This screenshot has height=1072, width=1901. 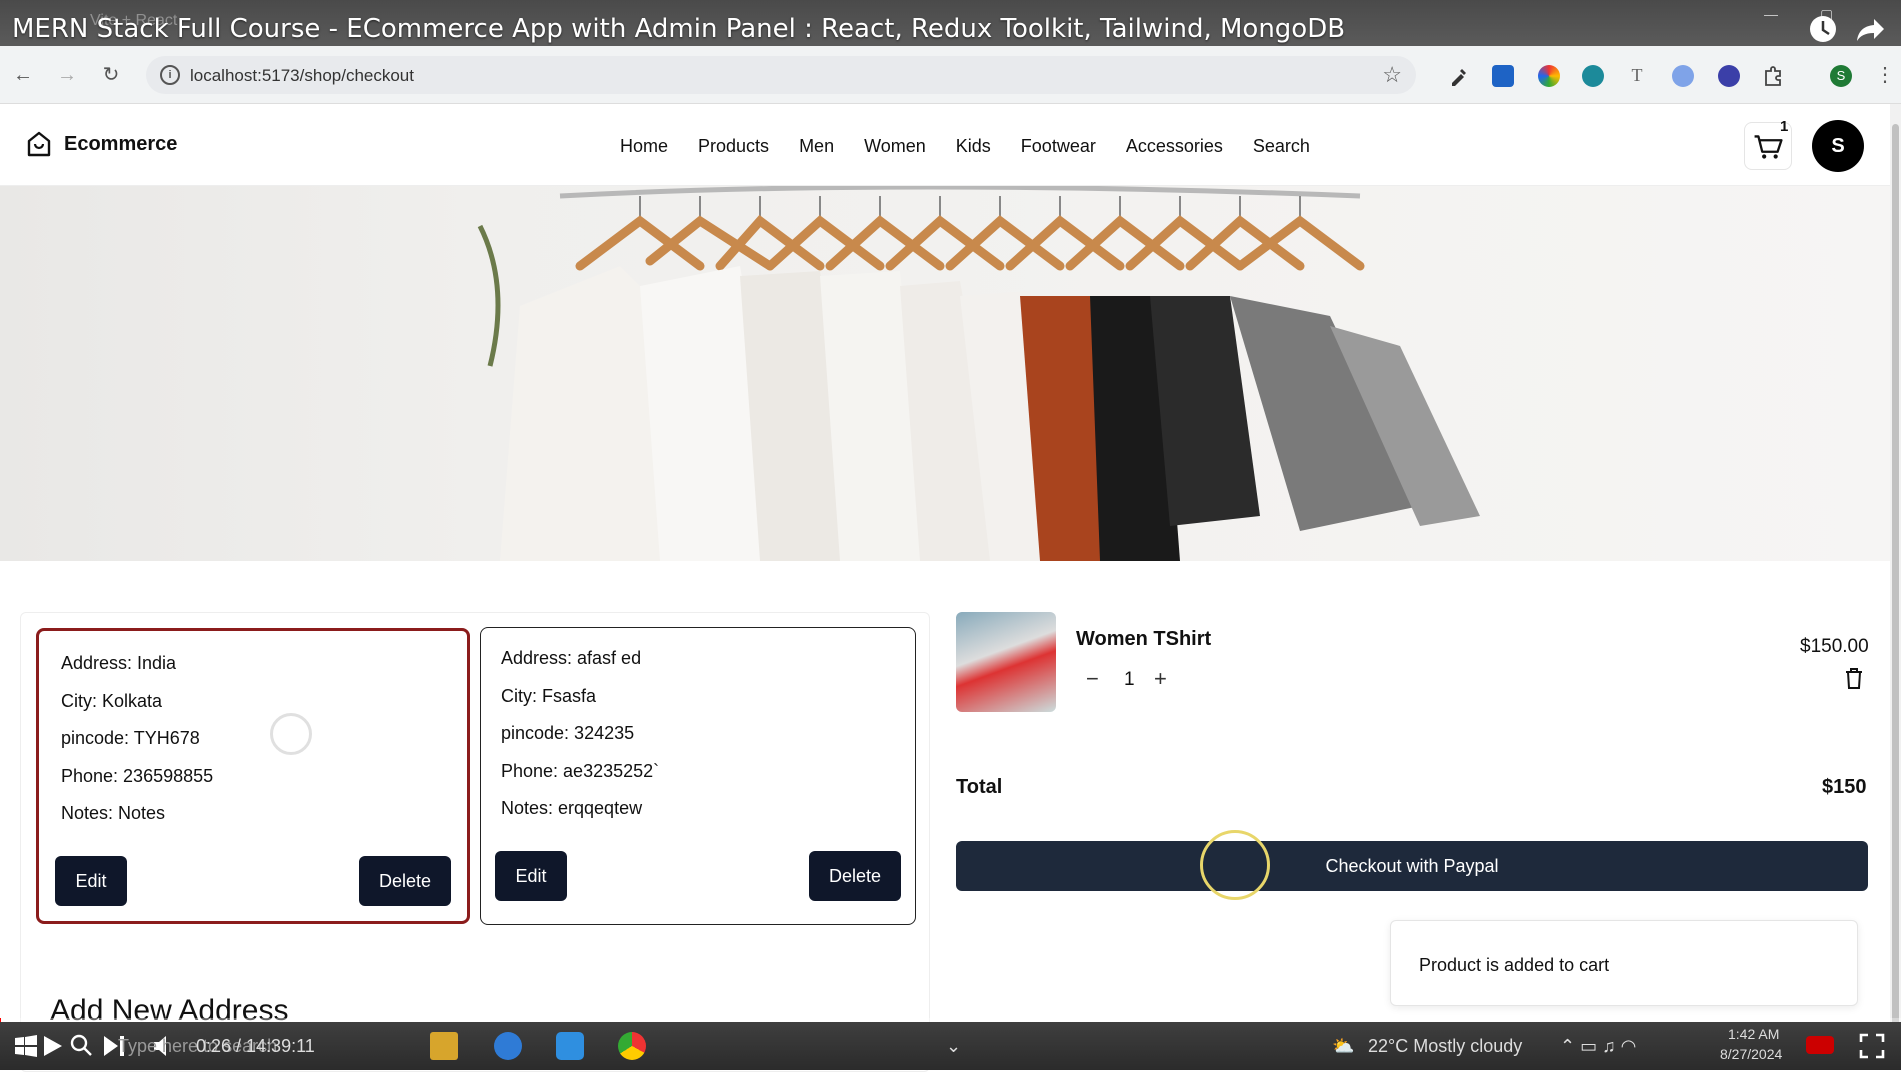 What do you see at coordinates (895, 146) in the screenshot?
I see `menu-item-women: Women` at bounding box center [895, 146].